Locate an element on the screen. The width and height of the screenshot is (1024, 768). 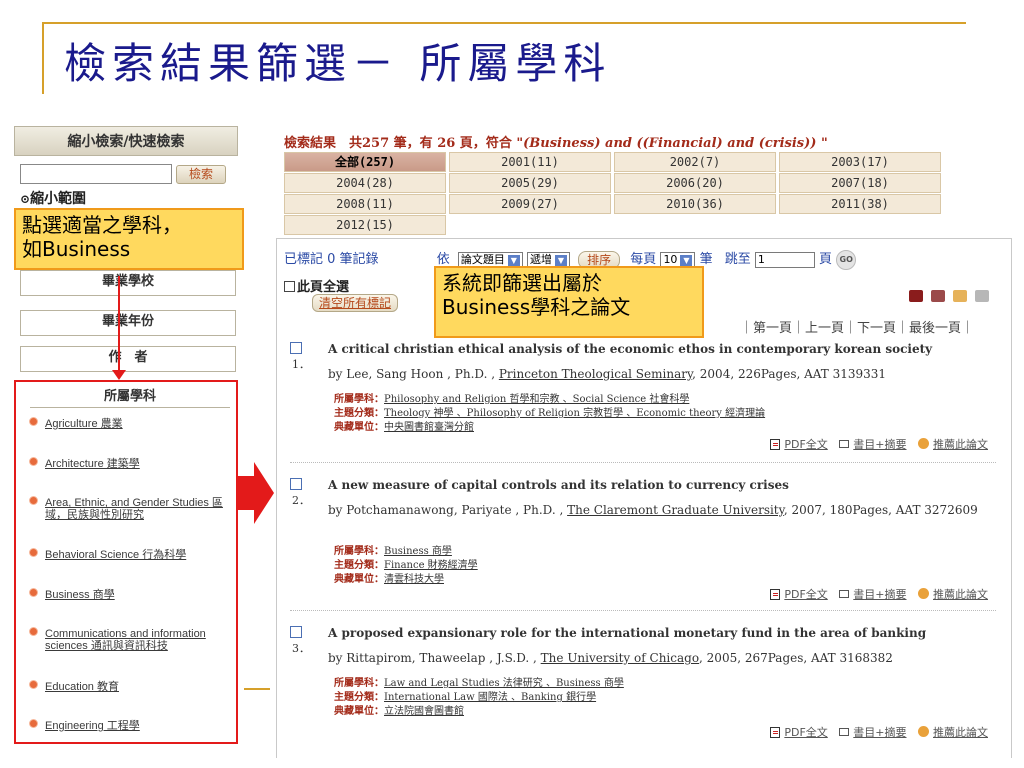
year-tab-2005: 2005(29) is located at coordinates (530, 183).